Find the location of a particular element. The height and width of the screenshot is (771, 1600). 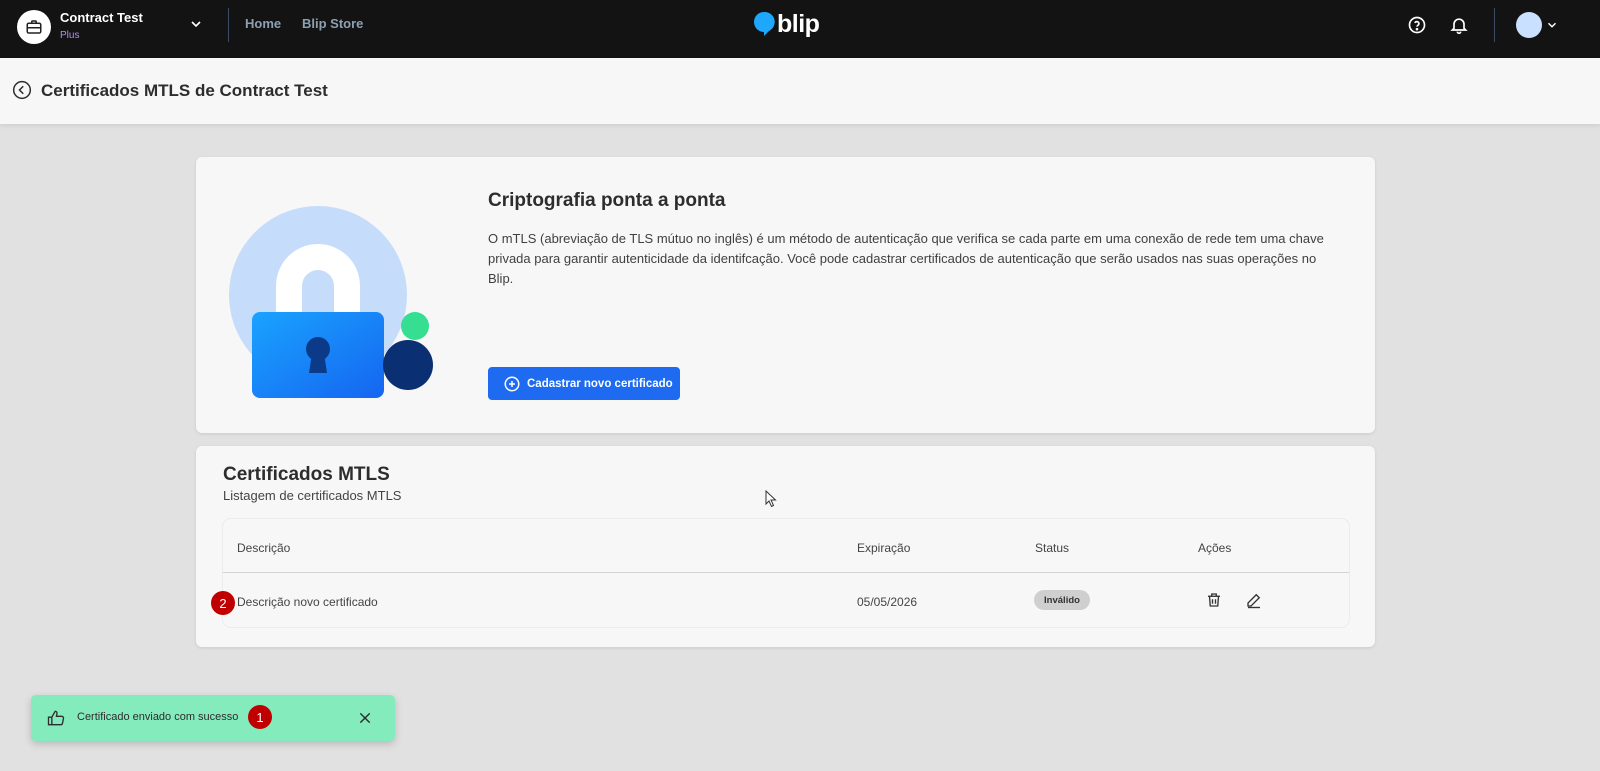

trash-icon is located at coordinates (1214, 600).